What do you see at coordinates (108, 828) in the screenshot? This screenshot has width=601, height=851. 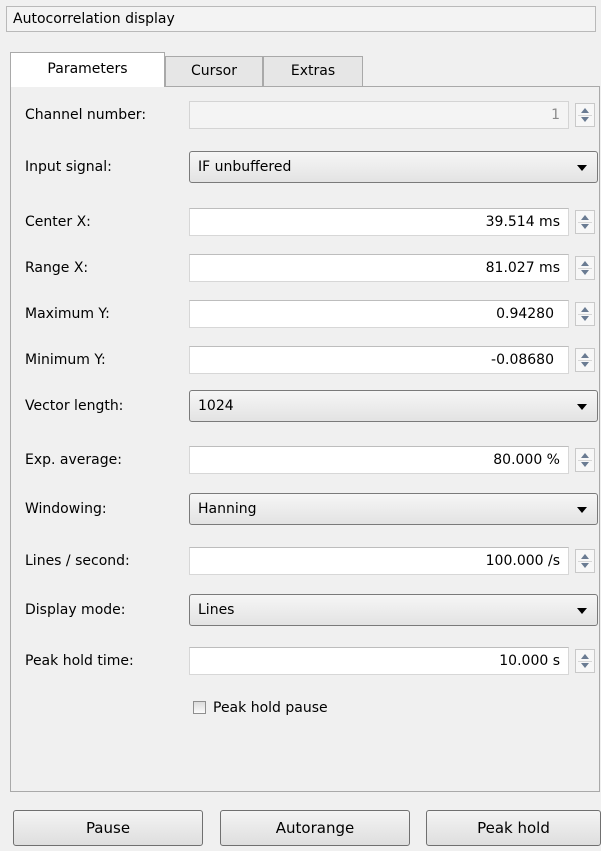 I see `pause-button: Pause` at bounding box center [108, 828].